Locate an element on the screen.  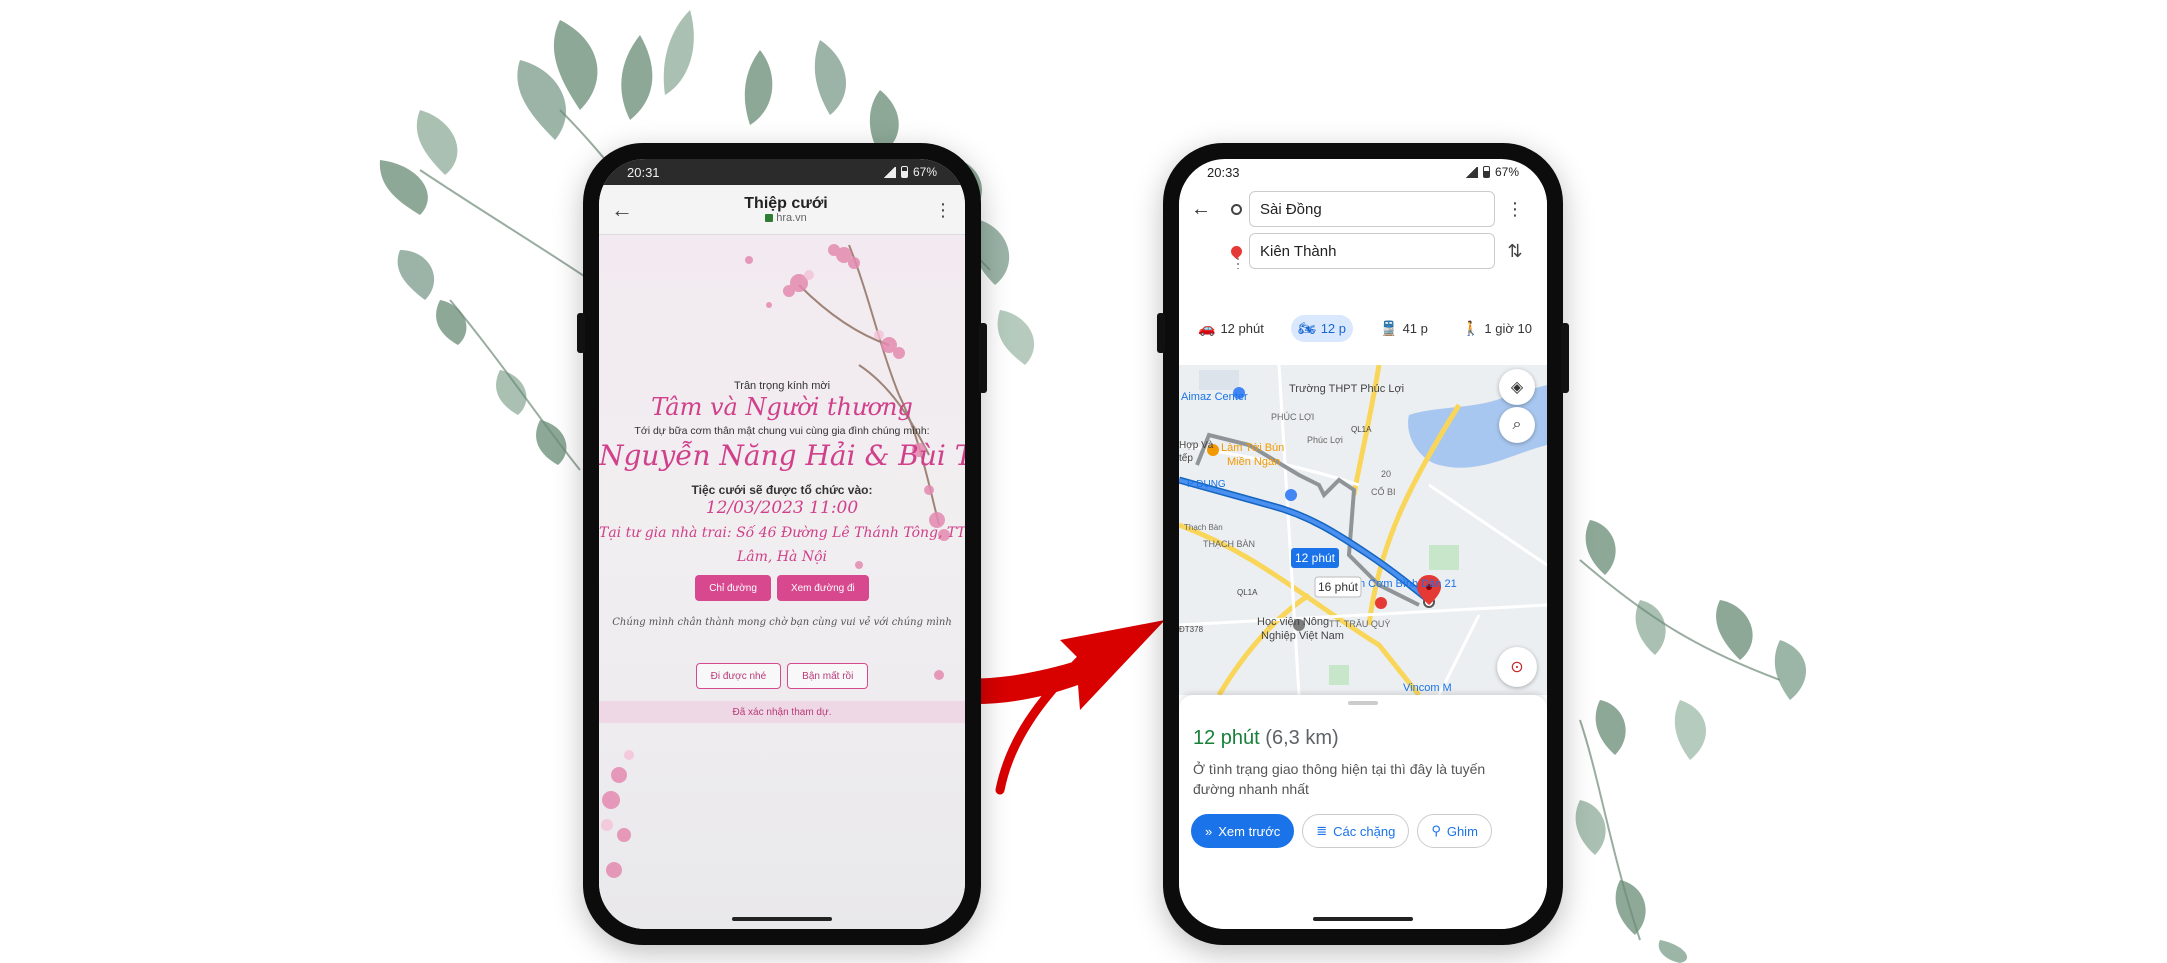
map-label-ql1a-bottom: QL1A is located at coordinates (1247, 592).